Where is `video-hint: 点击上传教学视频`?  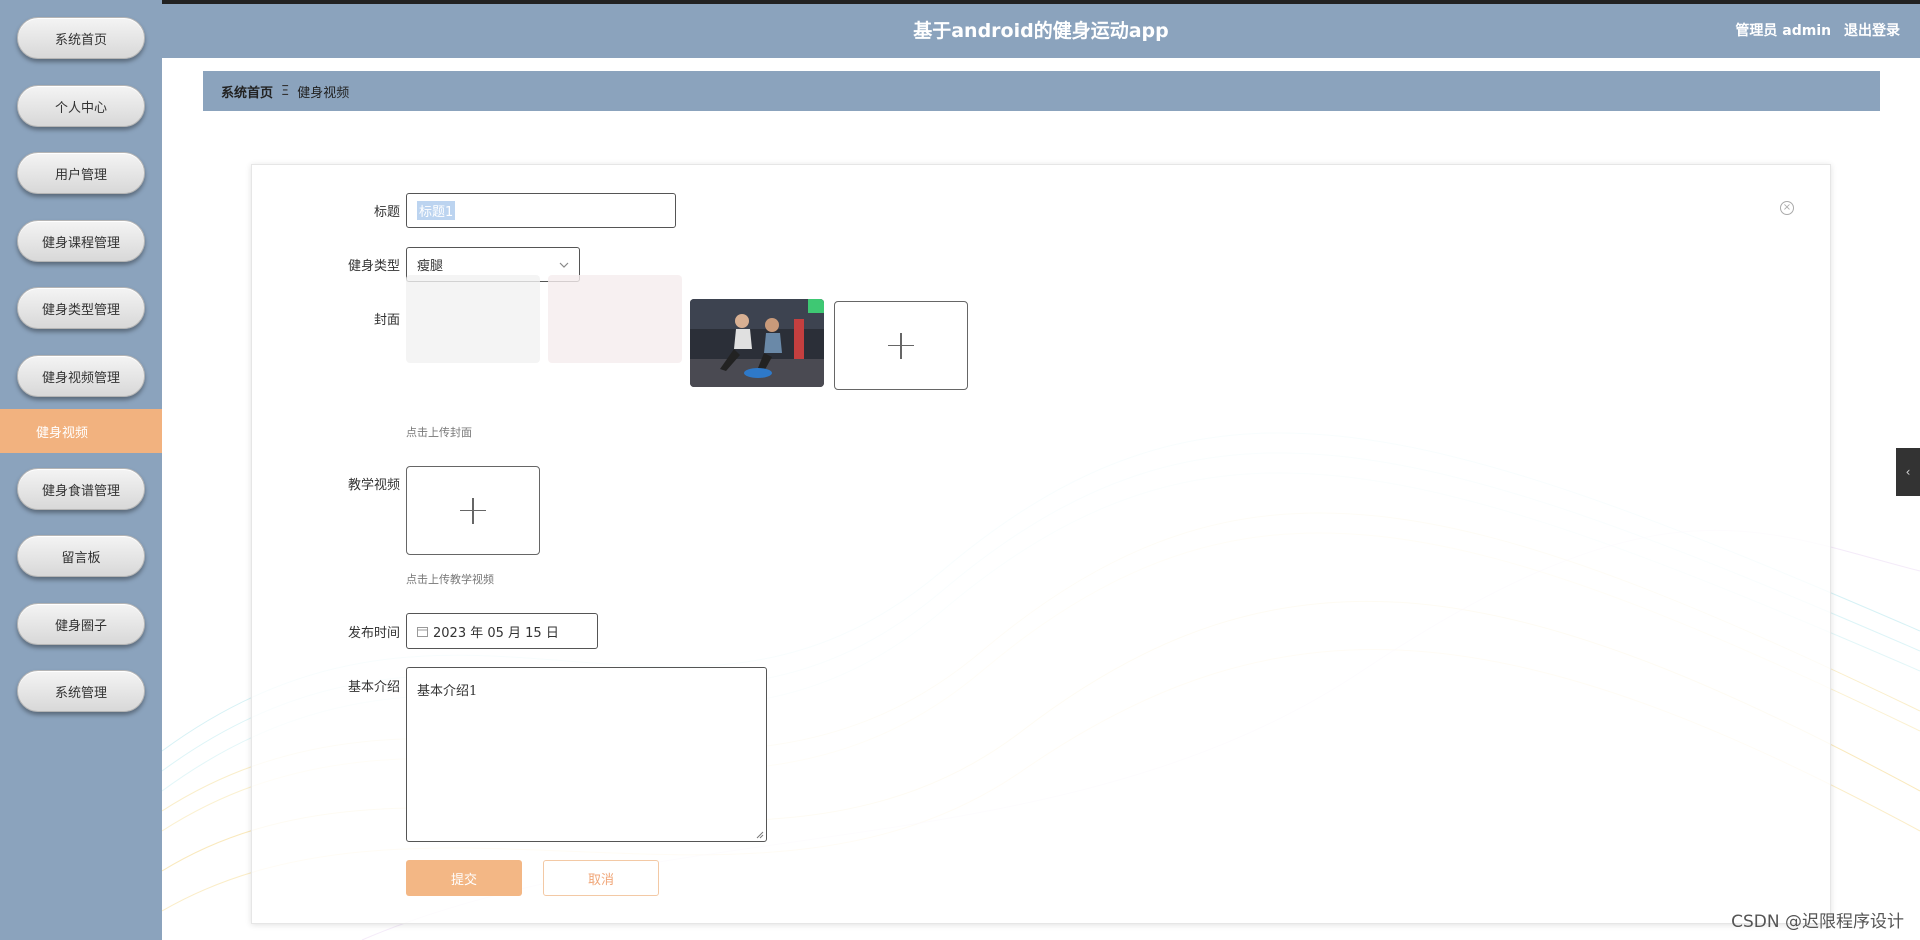 video-hint: 点击上传教学视频 is located at coordinates (450, 579).